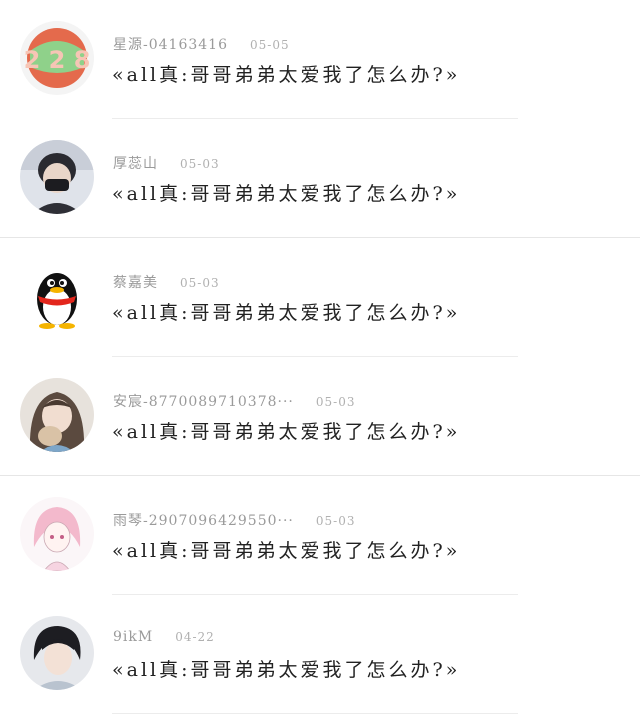  I want to click on comment-date: 05-05, so click(270, 45).